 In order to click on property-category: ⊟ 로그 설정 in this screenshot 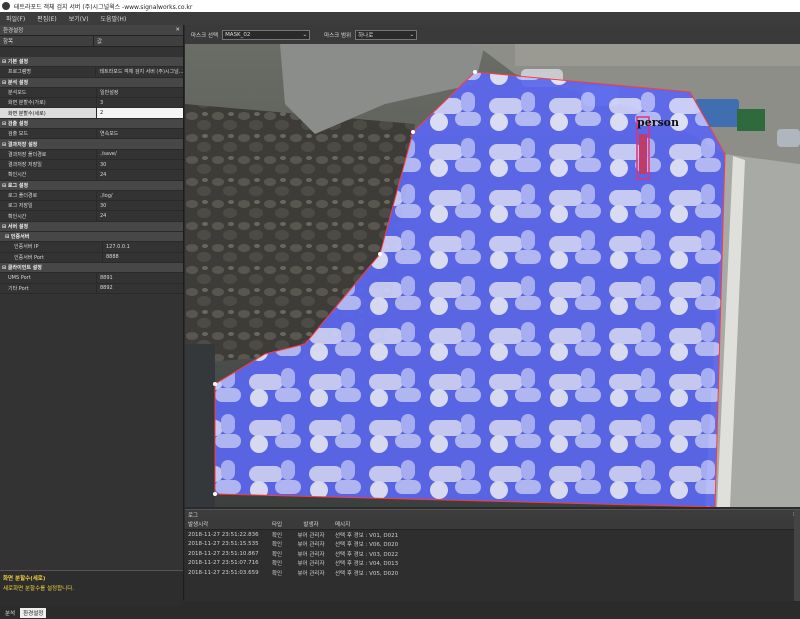, I will do `click(91, 185)`.